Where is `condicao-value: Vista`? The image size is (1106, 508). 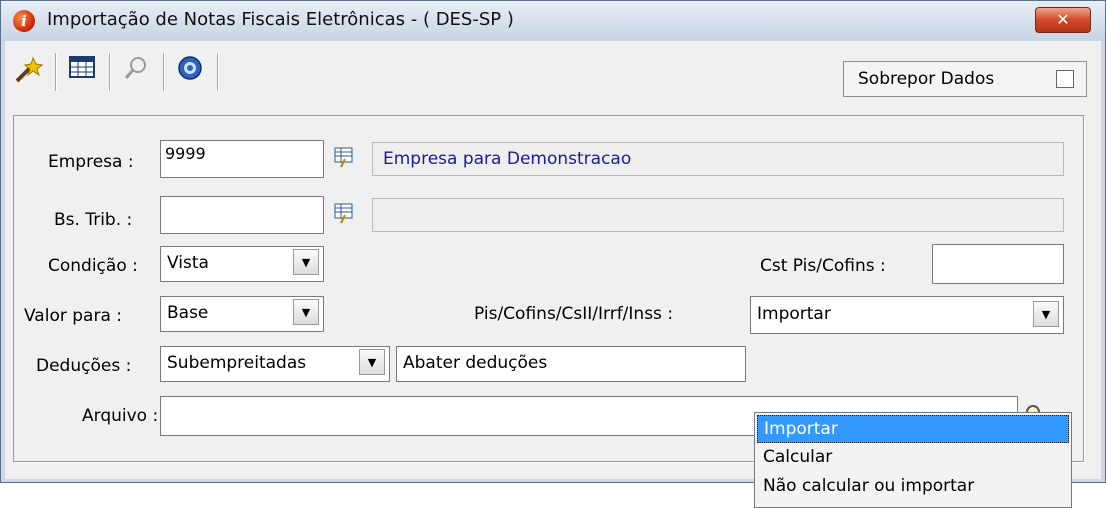 condicao-value: Vista is located at coordinates (188, 263).